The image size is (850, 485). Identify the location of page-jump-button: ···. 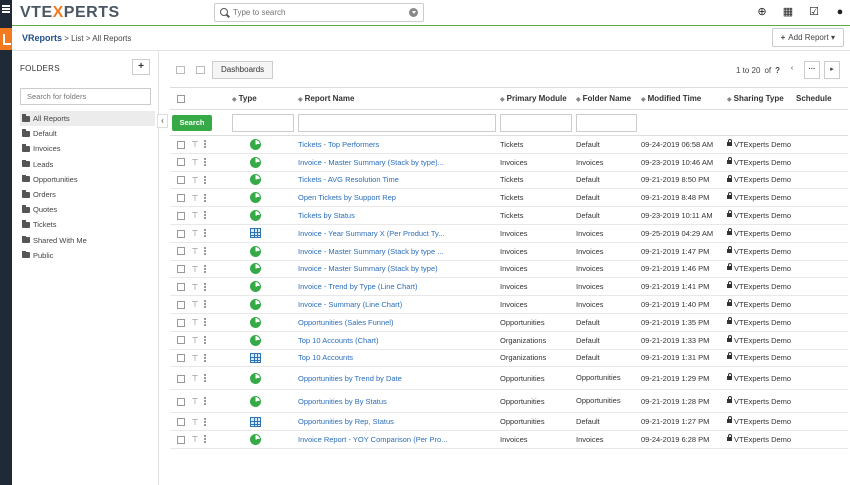
(812, 70).